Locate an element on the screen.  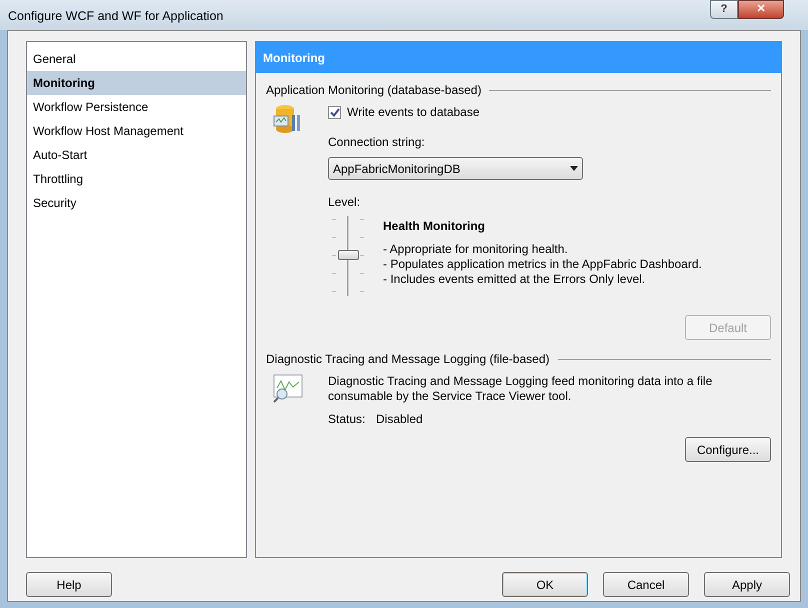
level-description: - Includes events emitted at the Errors Only level. is located at coordinates (514, 279).